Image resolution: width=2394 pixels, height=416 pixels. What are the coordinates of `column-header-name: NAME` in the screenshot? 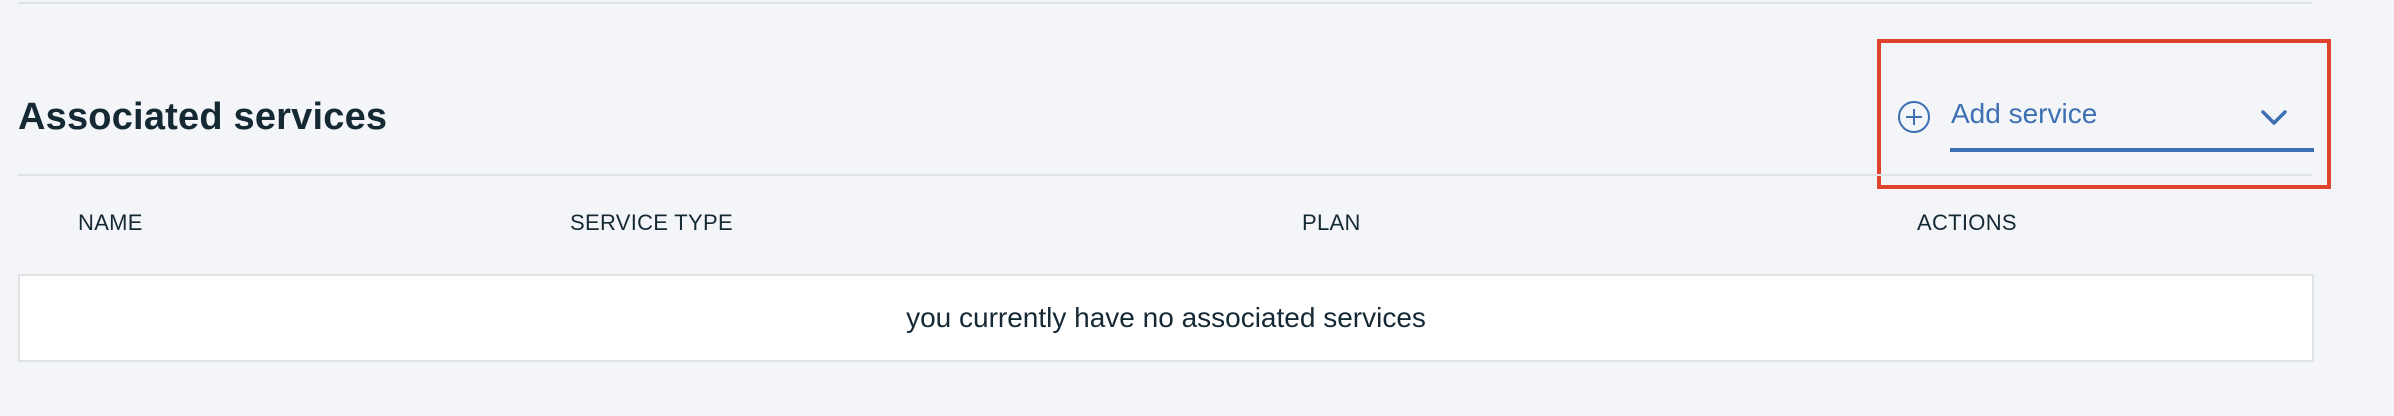 It's located at (110, 222).